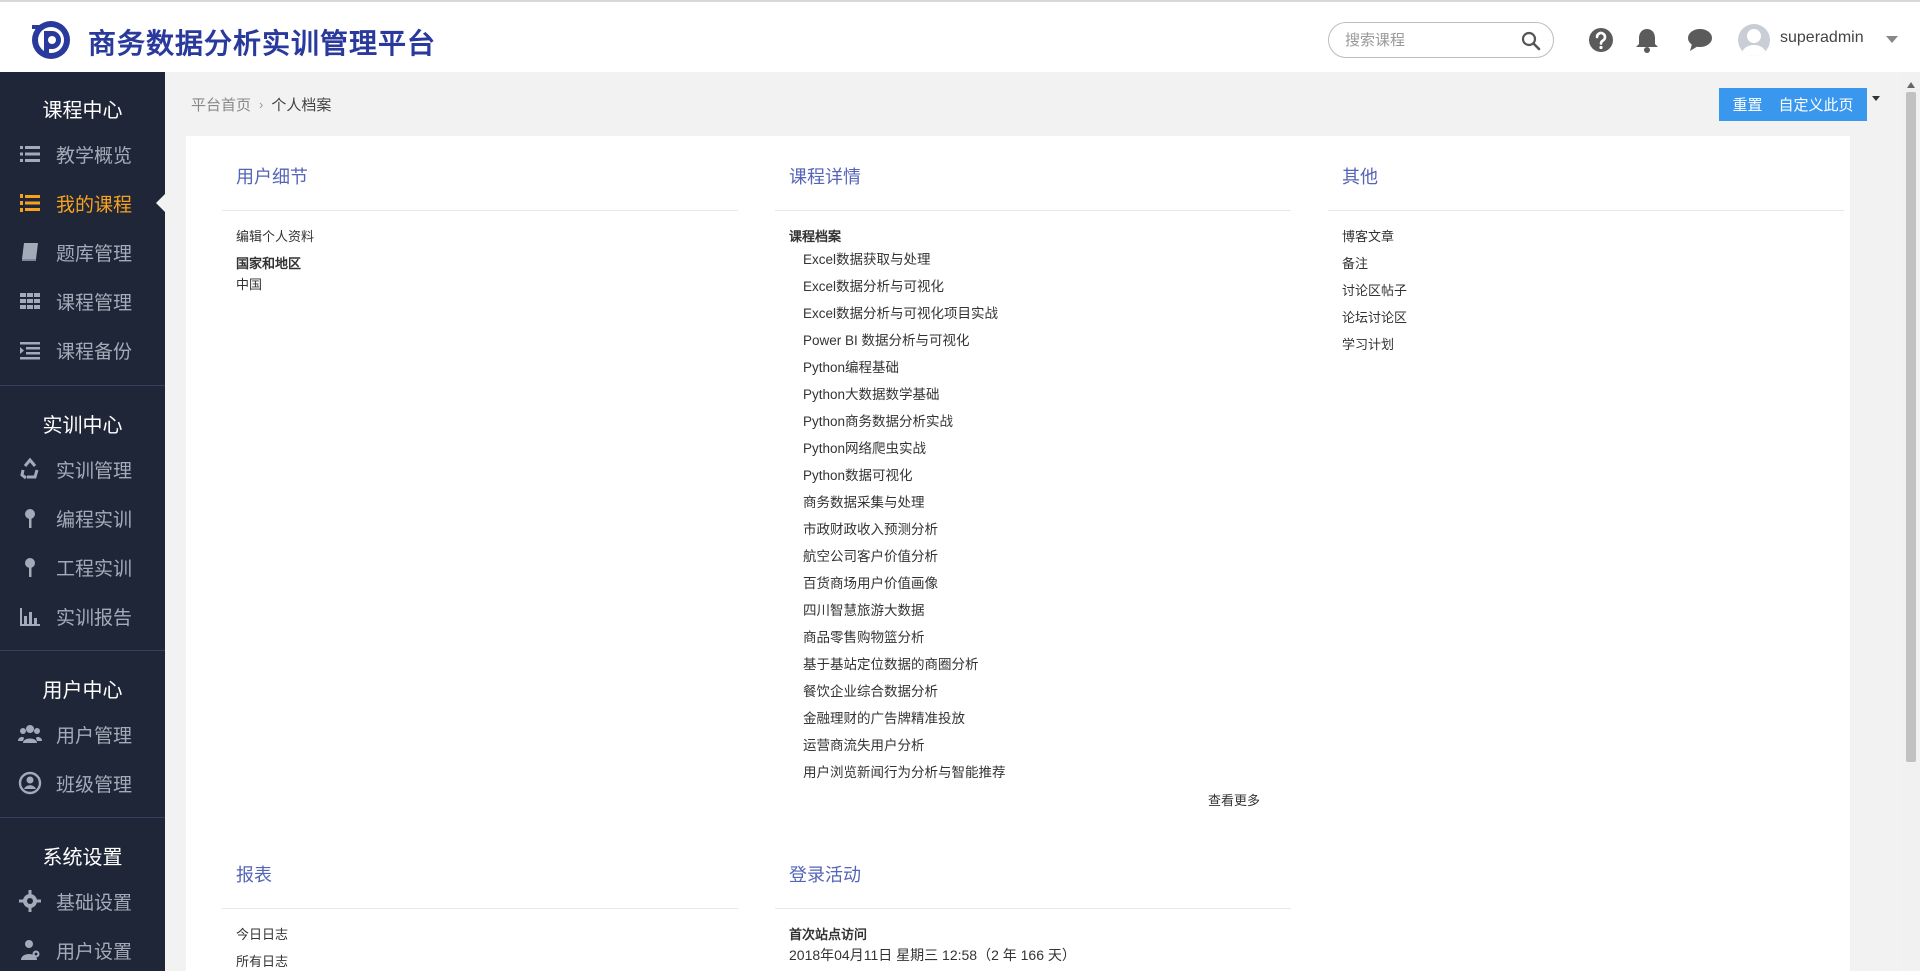 This screenshot has height=971, width=1920. I want to click on sidebar-item-training-management: 实训管理, so click(82, 469).